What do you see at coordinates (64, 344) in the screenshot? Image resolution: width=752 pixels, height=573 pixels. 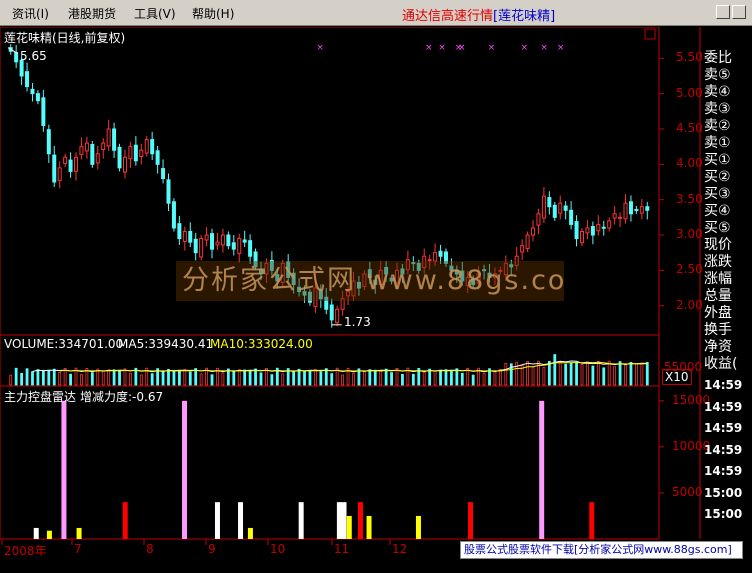 I see `volume-label: VOLUME:334701.00` at bounding box center [64, 344].